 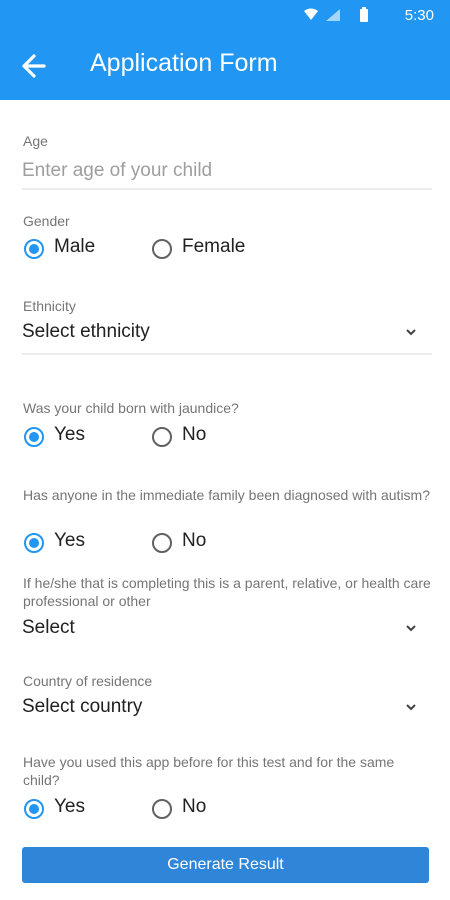 I want to click on status-icons, so click(x=336, y=14).